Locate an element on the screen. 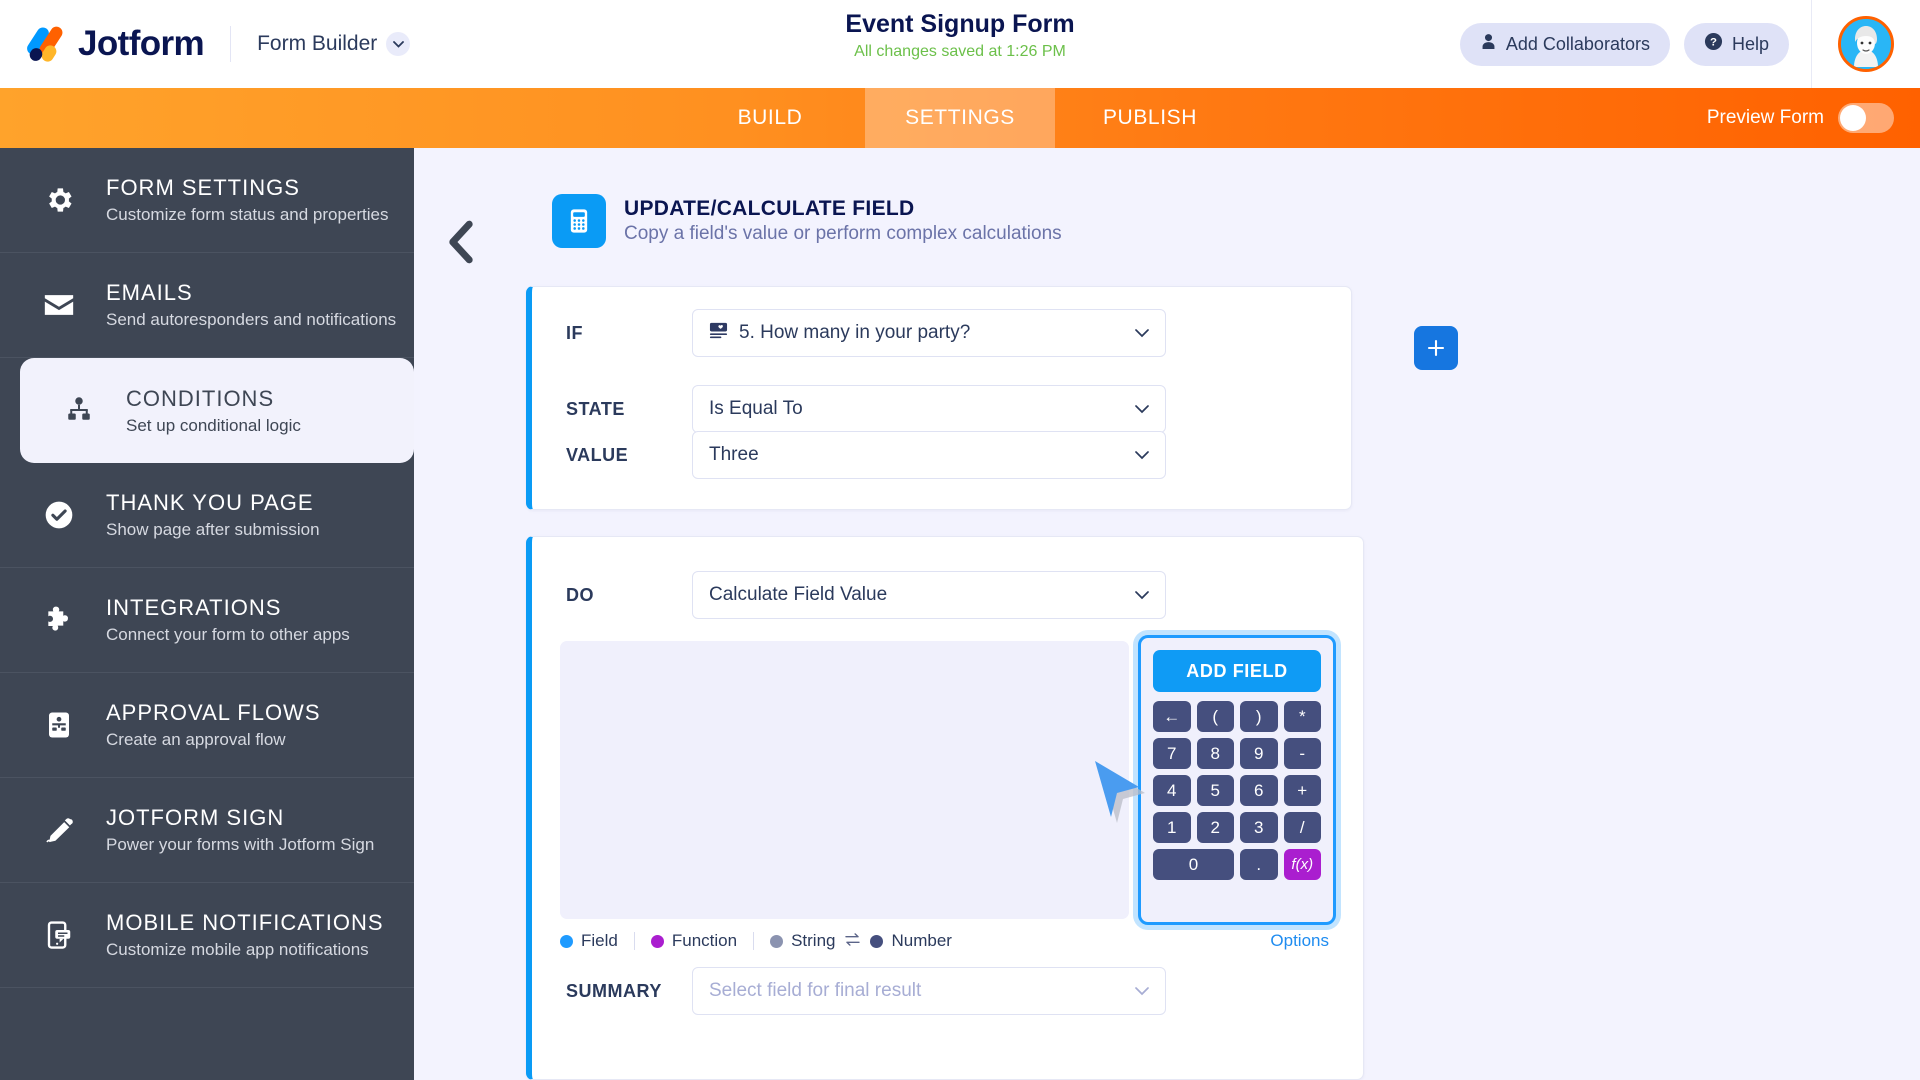 The width and height of the screenshot is (1920, 1080). key-divide: / is located at coordinates (1302, 827).